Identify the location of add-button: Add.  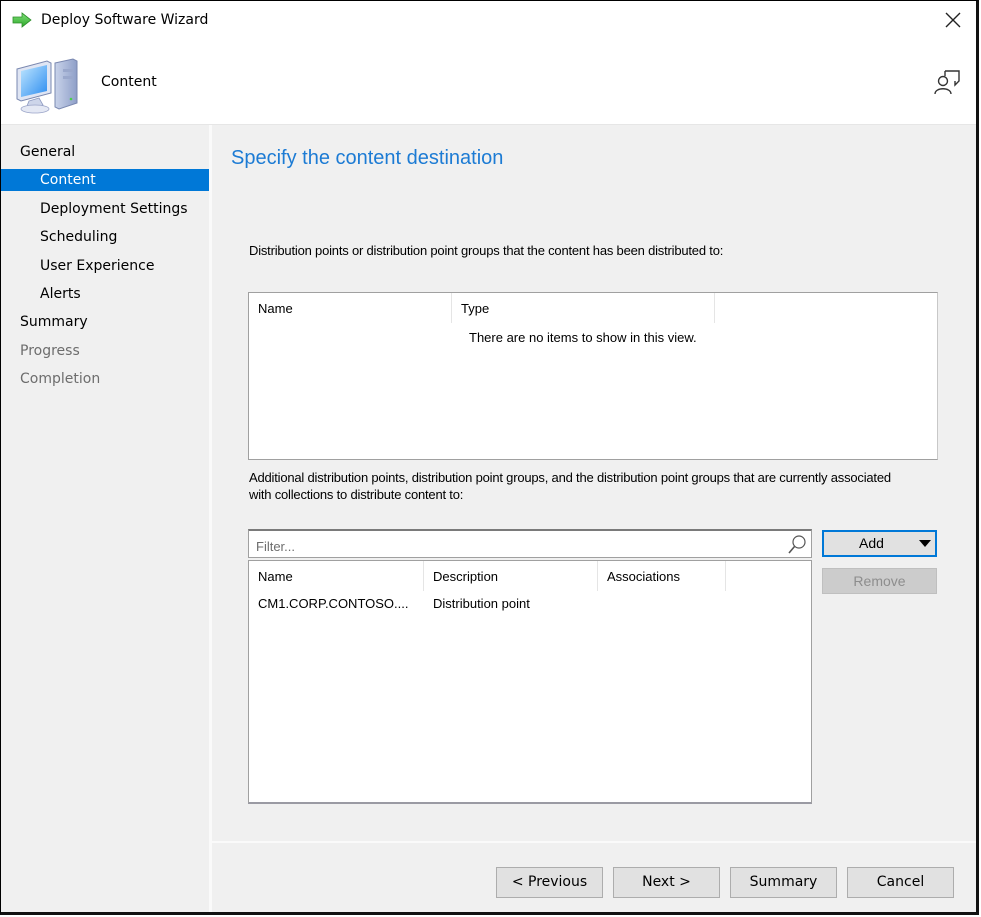
(879, 543).